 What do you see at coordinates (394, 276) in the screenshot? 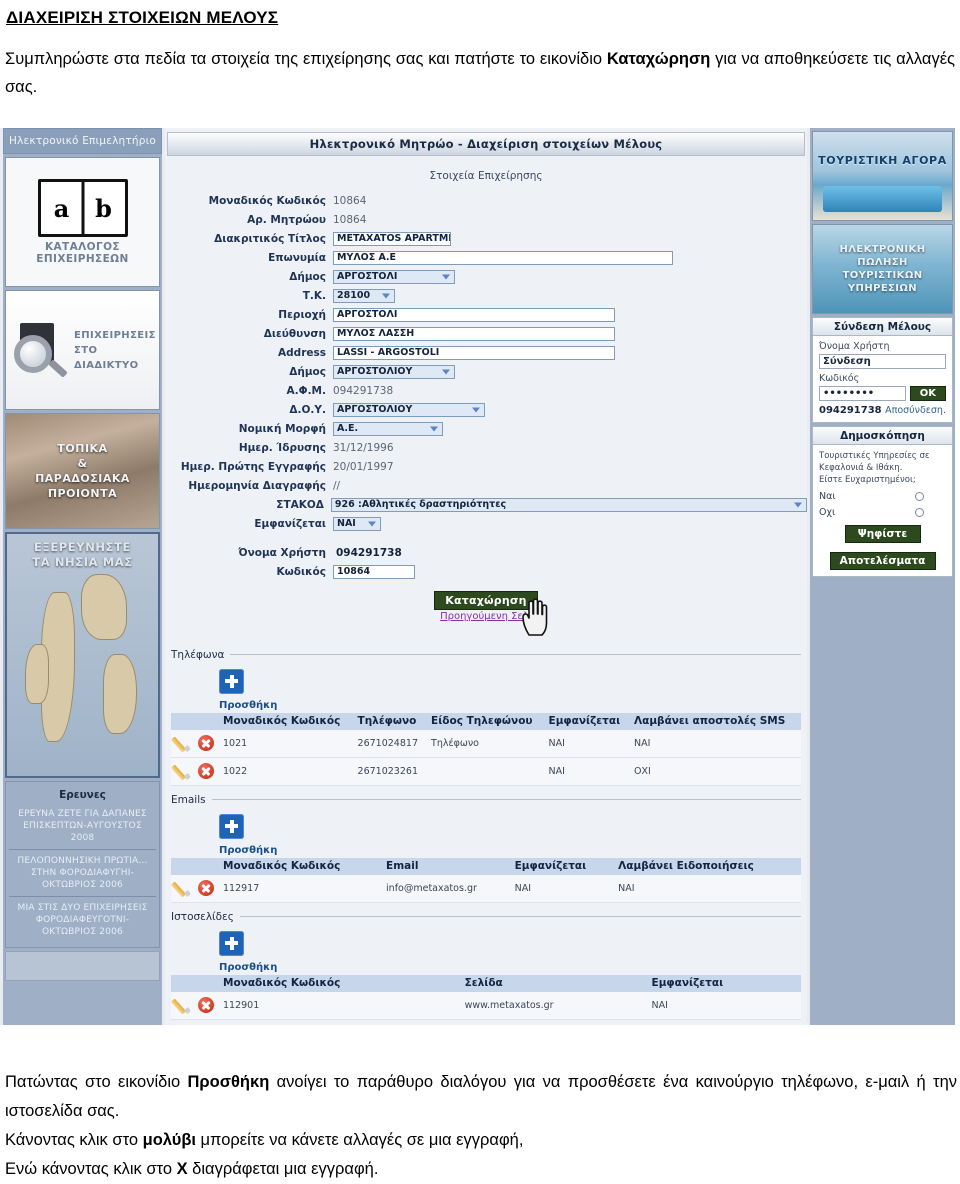
I see `municipality-select: ΑΡΓΟΣΤΟΛΙ` at bounding box center [394, 276].